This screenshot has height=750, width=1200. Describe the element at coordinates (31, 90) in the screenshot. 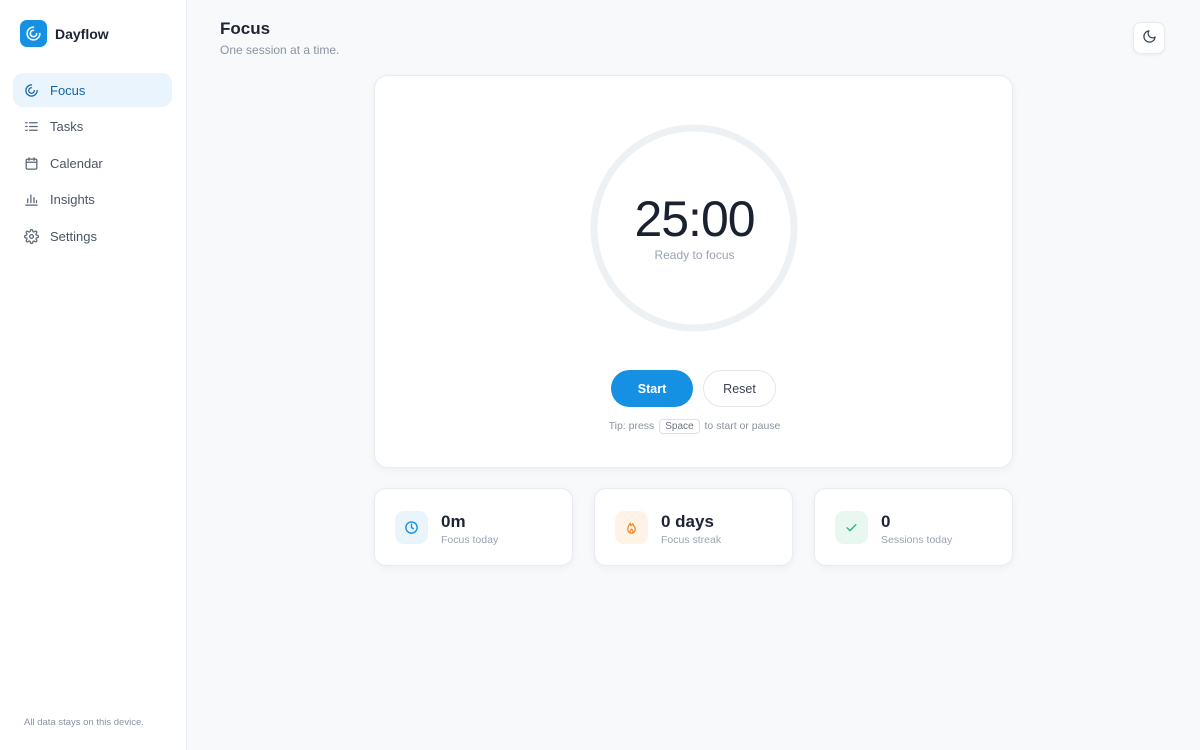

I see `focus-icon` at that location.